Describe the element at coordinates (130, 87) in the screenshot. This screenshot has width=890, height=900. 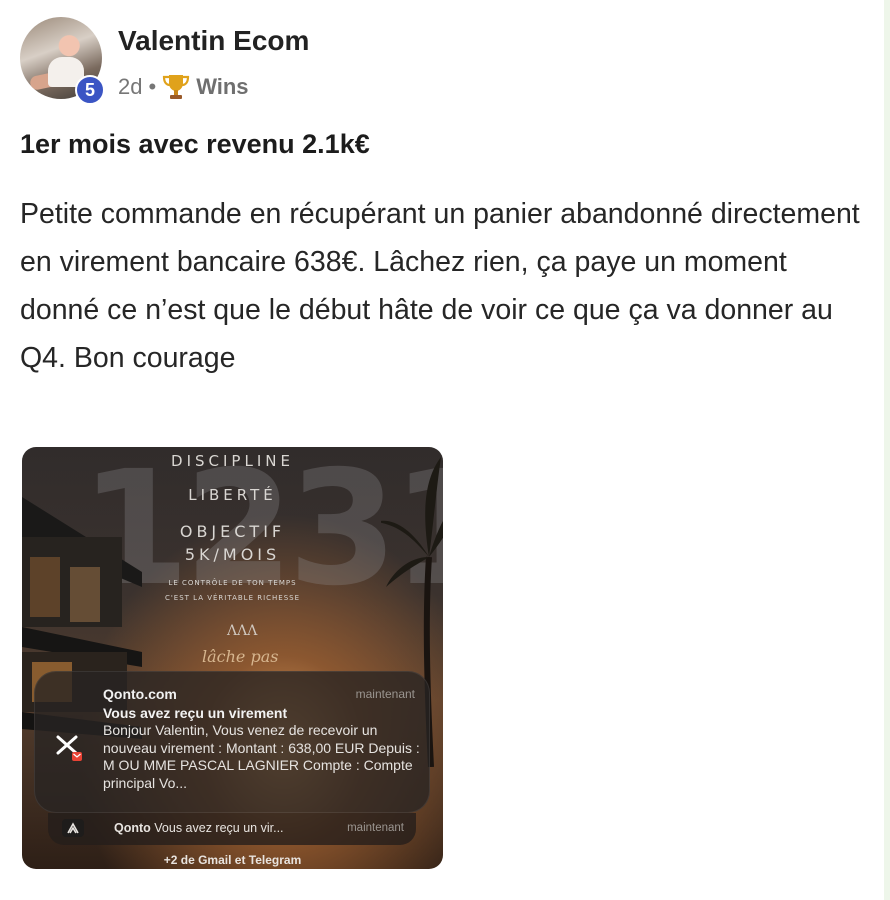
I see `post-time: 2d` at that location.